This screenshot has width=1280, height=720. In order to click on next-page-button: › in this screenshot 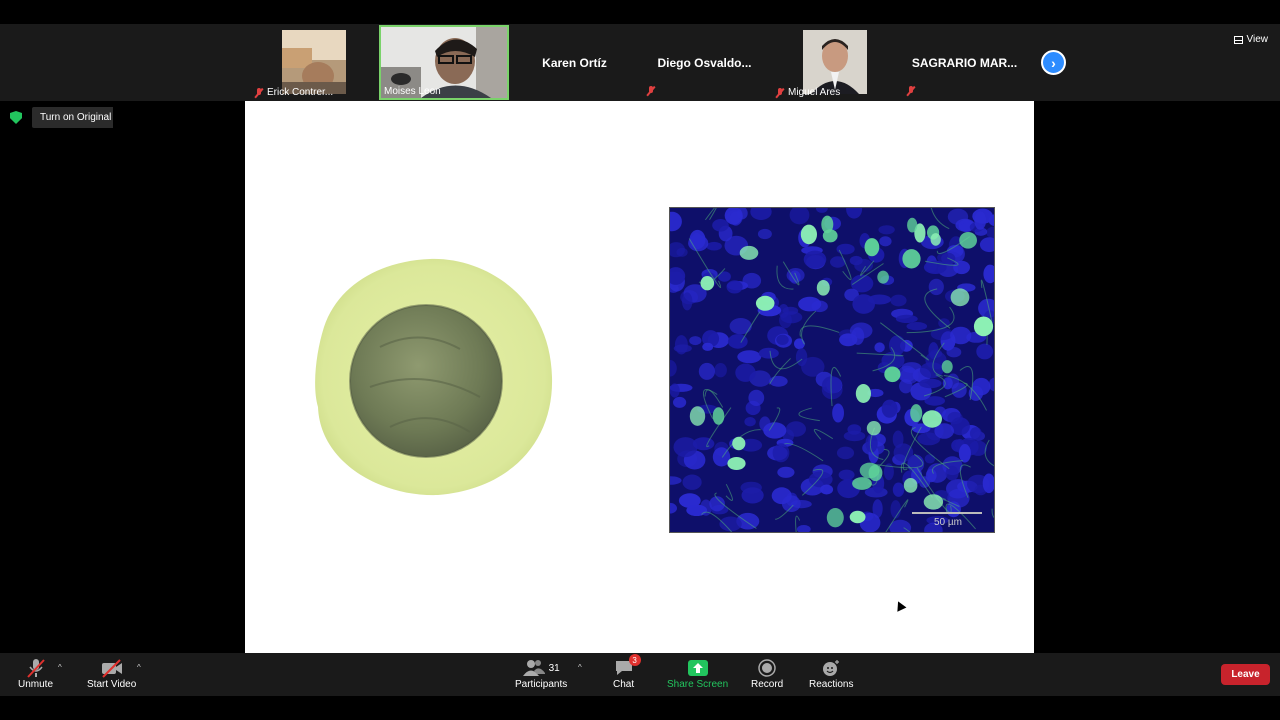, I will do `click(1053, 62)`.